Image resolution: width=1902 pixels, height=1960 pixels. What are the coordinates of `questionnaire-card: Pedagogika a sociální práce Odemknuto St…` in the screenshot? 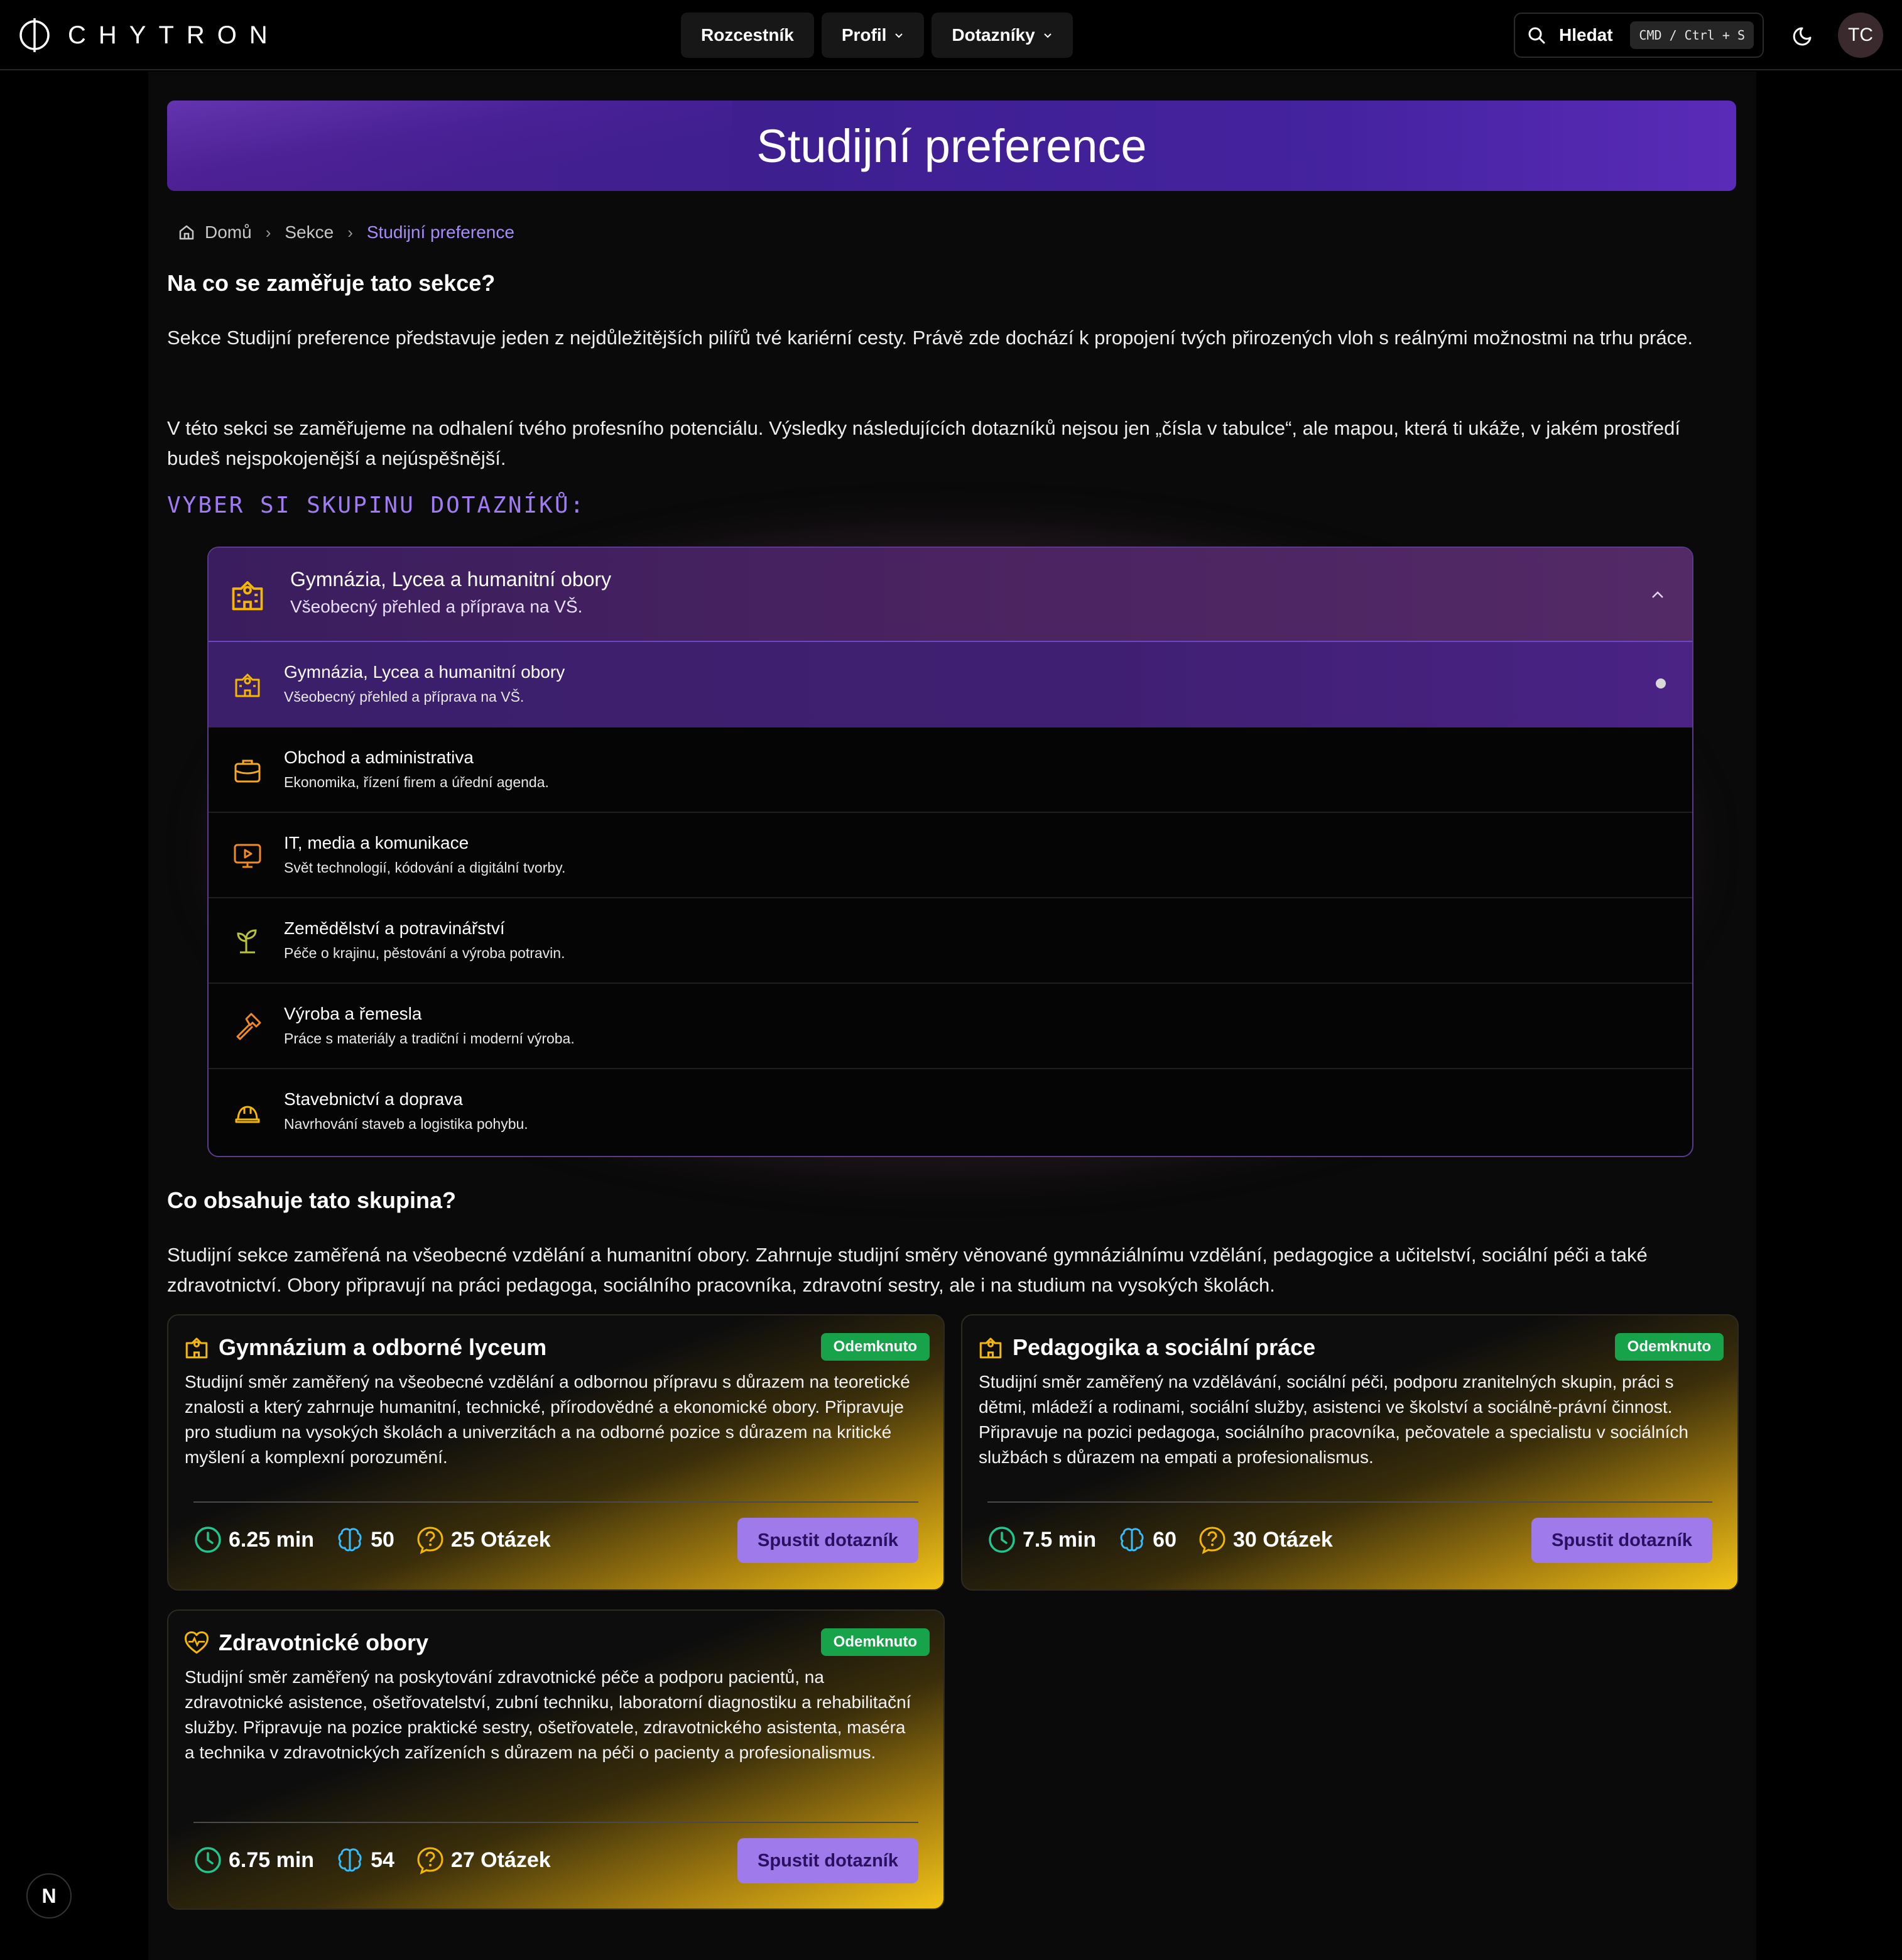 It's located at (1350, 1452).